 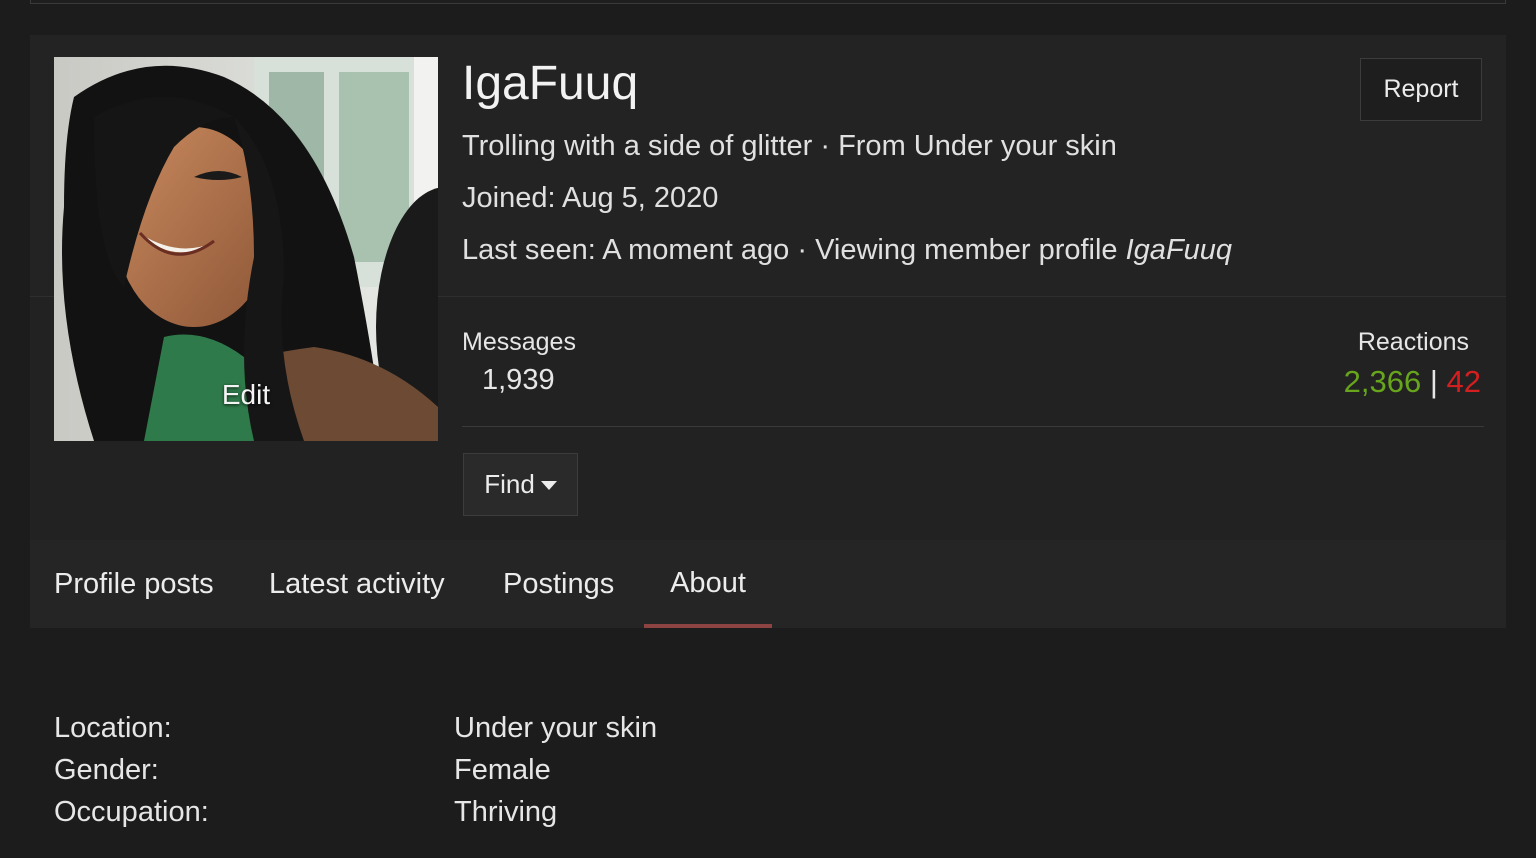 What do you see at coordinates (973, 426) in the screenshot?
I see `stats-divider` at bounding box center [973, 426].